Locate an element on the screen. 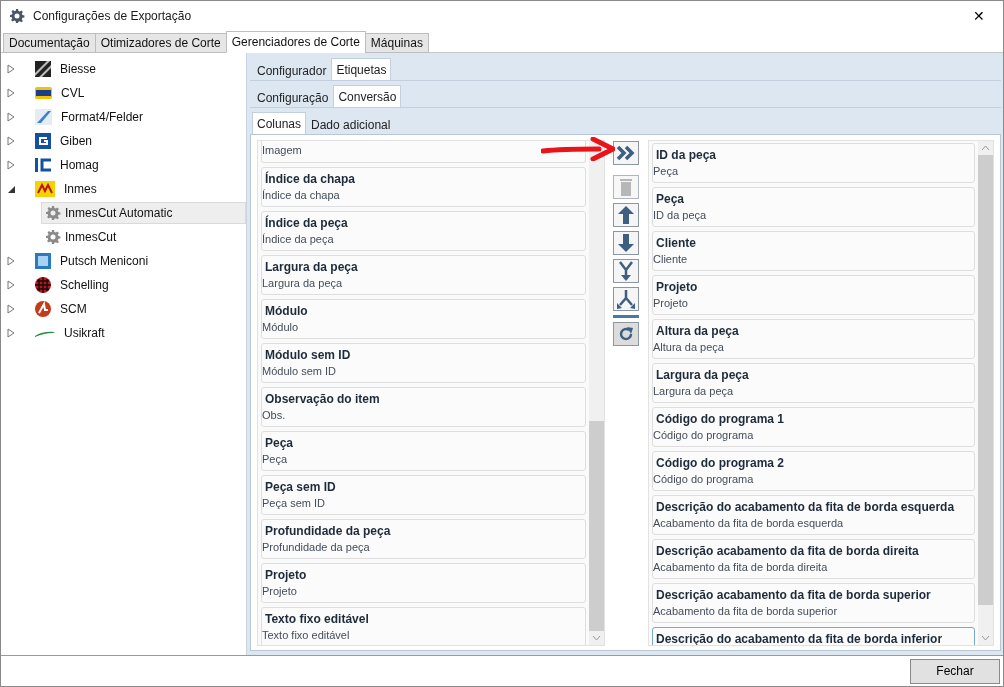  column-card: Texto fixo editável Texto fixo editável is located at coordinates (423, 626).